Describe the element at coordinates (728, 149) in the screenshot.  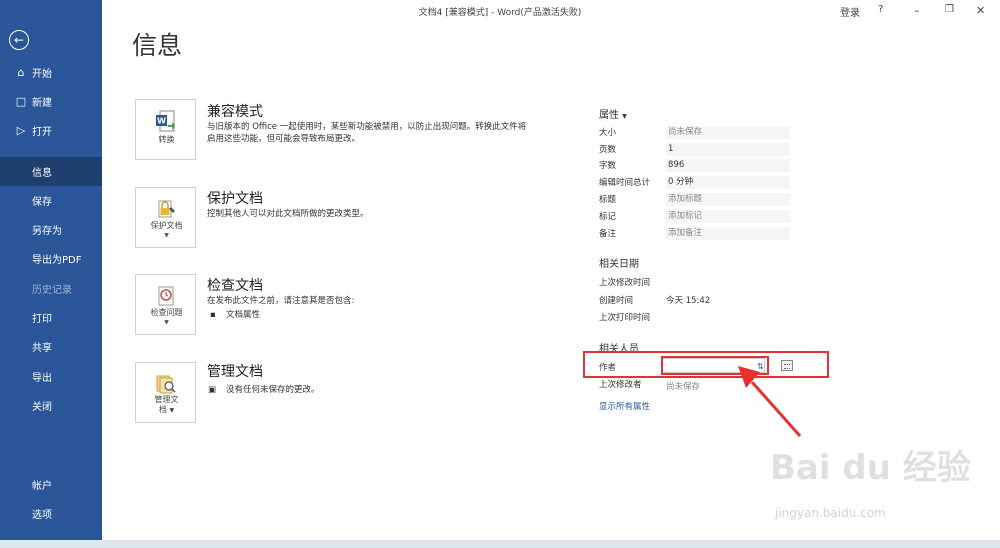
I see `prop-pages-value: 1` at that location.